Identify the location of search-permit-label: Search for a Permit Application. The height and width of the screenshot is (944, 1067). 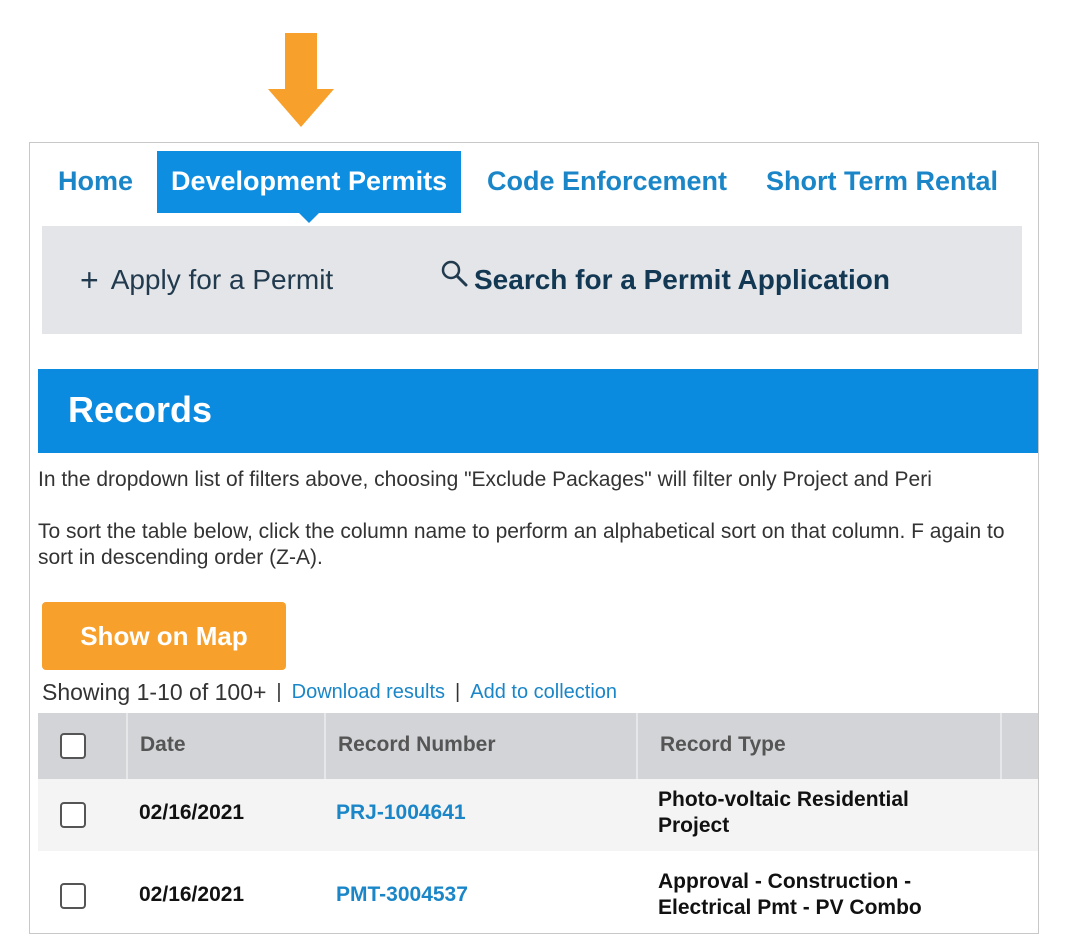
(682, 279).